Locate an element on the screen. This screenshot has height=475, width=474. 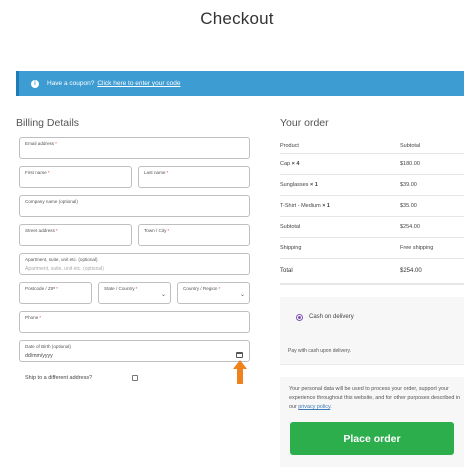
subtotal-value: $254.00 is located at coordinates (410, 227).